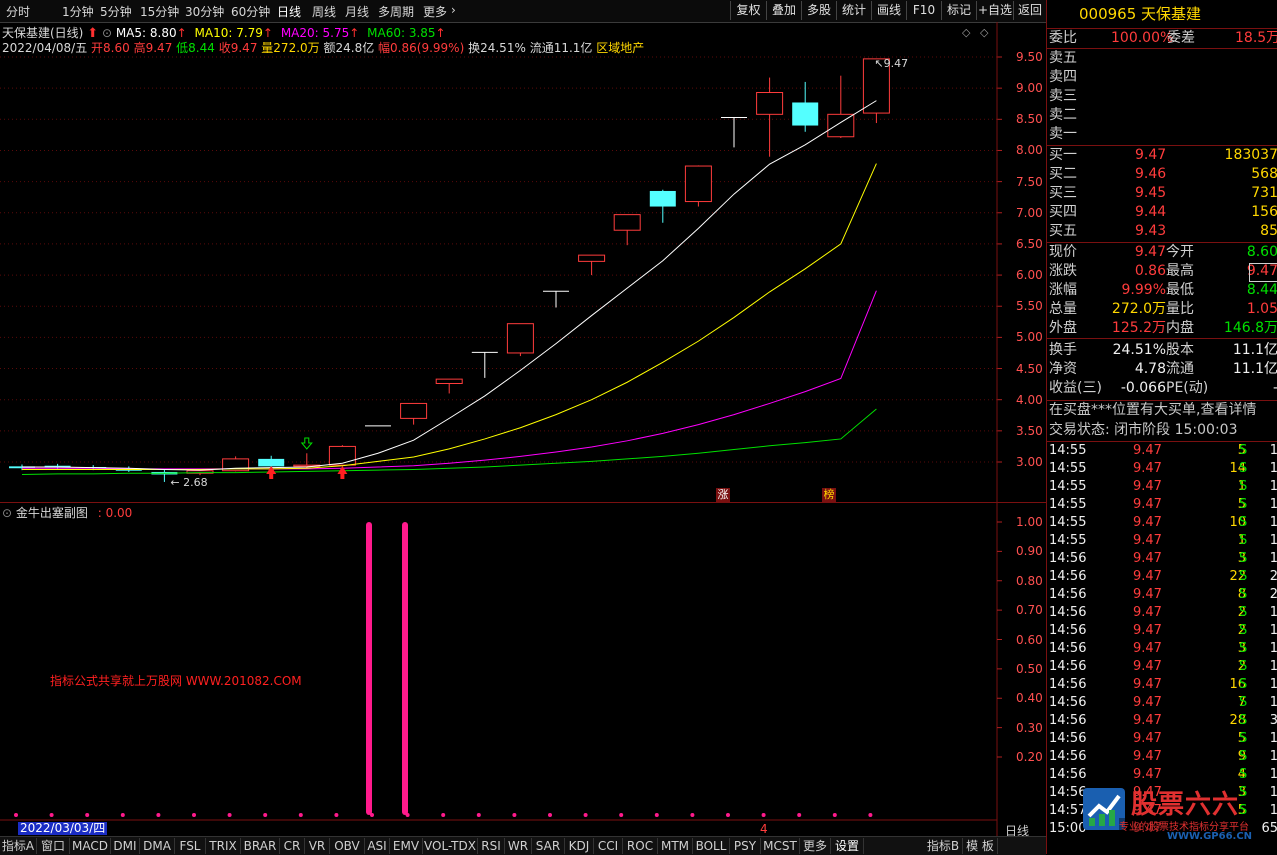 This screenshot has height=855, width=1277. Describe the element at coordinates (406, 846) in the screenshot. I see `indicator-tab: EMV` at that location.